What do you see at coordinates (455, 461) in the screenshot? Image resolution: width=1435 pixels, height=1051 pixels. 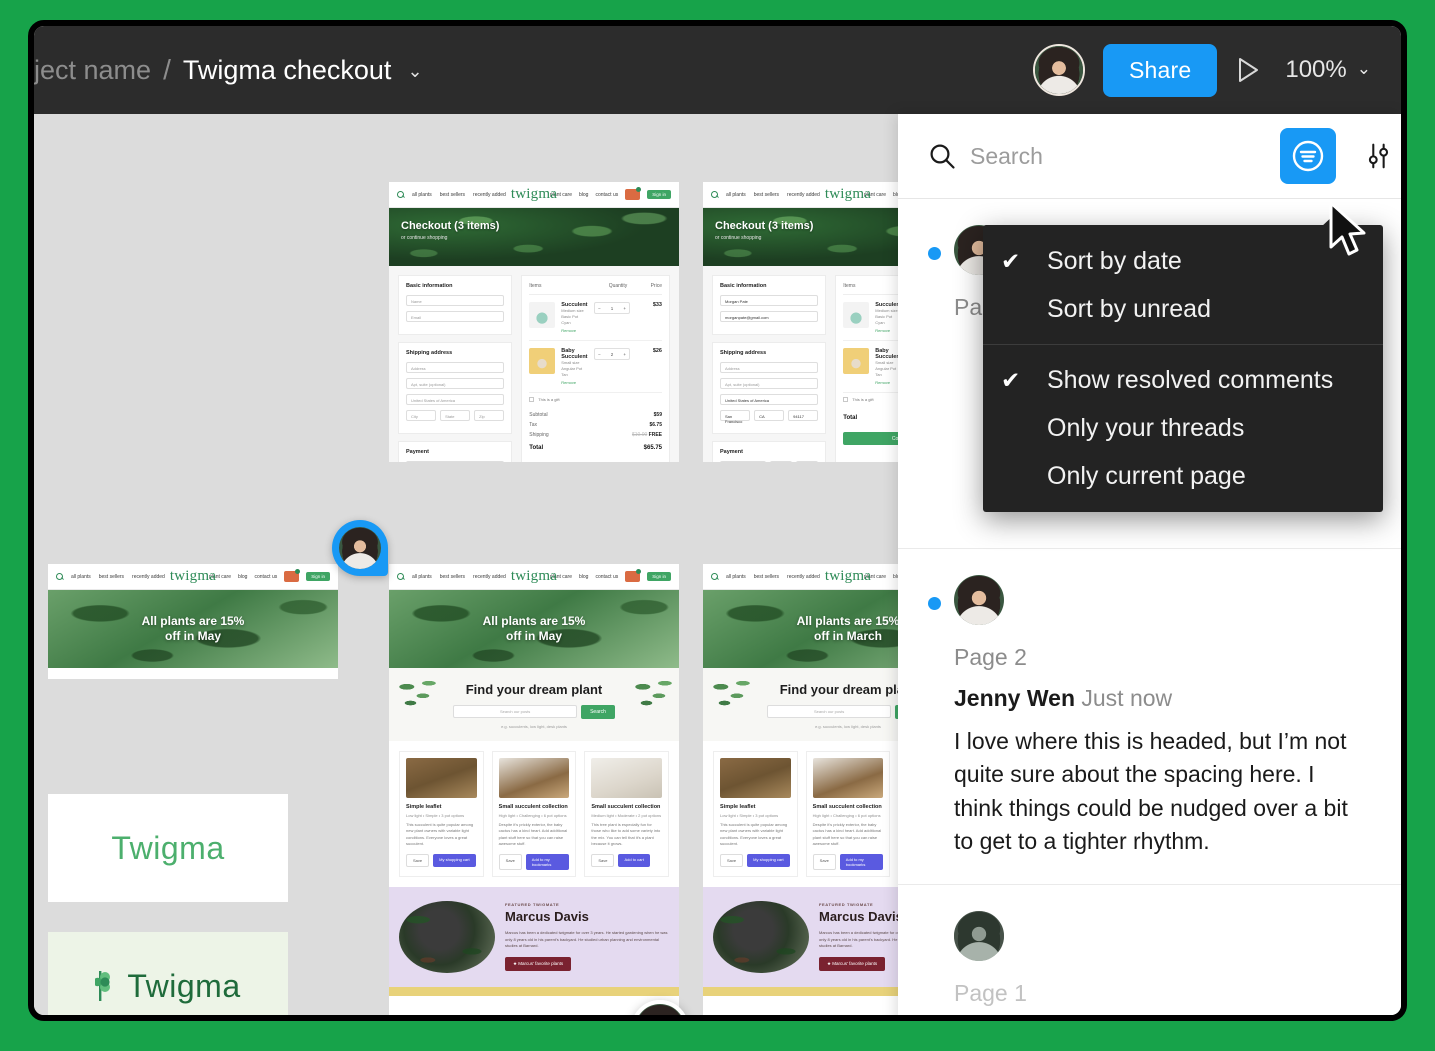 I see `card-number-field: Card number` at bounding box center [455, 461].